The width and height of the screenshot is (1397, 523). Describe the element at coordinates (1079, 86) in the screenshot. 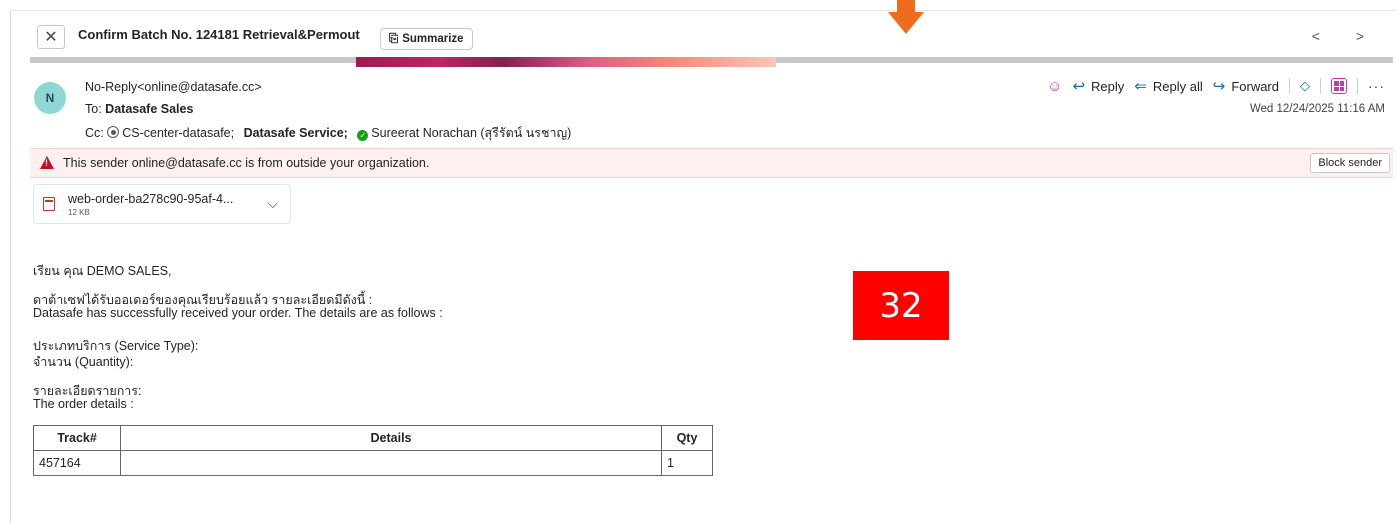

I see `reply-icon: ↩` at that location.